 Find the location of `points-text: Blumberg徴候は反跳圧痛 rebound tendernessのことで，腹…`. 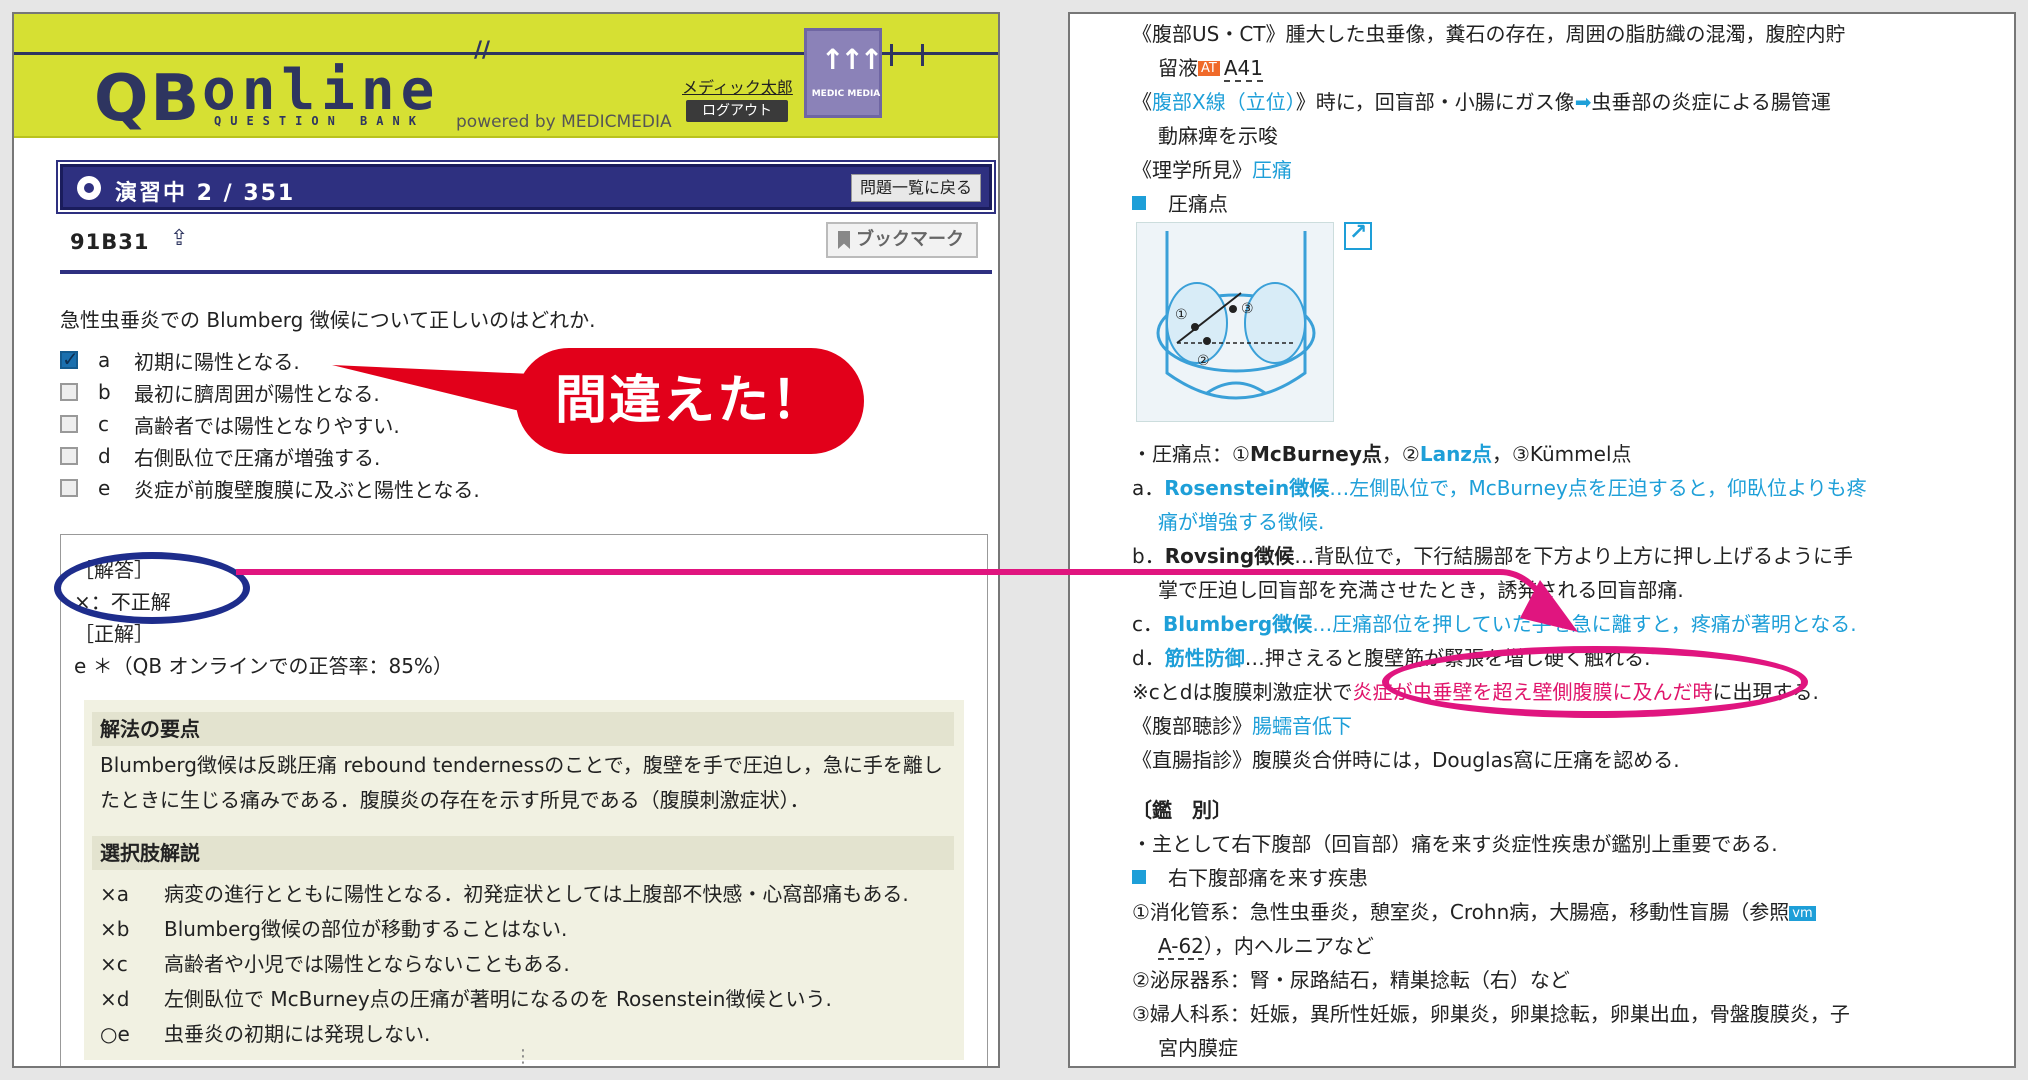

points-text: Blumberg徴候は反跳圧痛 rebound tendernessのことで，腹… is located at coordinates (521, 782).